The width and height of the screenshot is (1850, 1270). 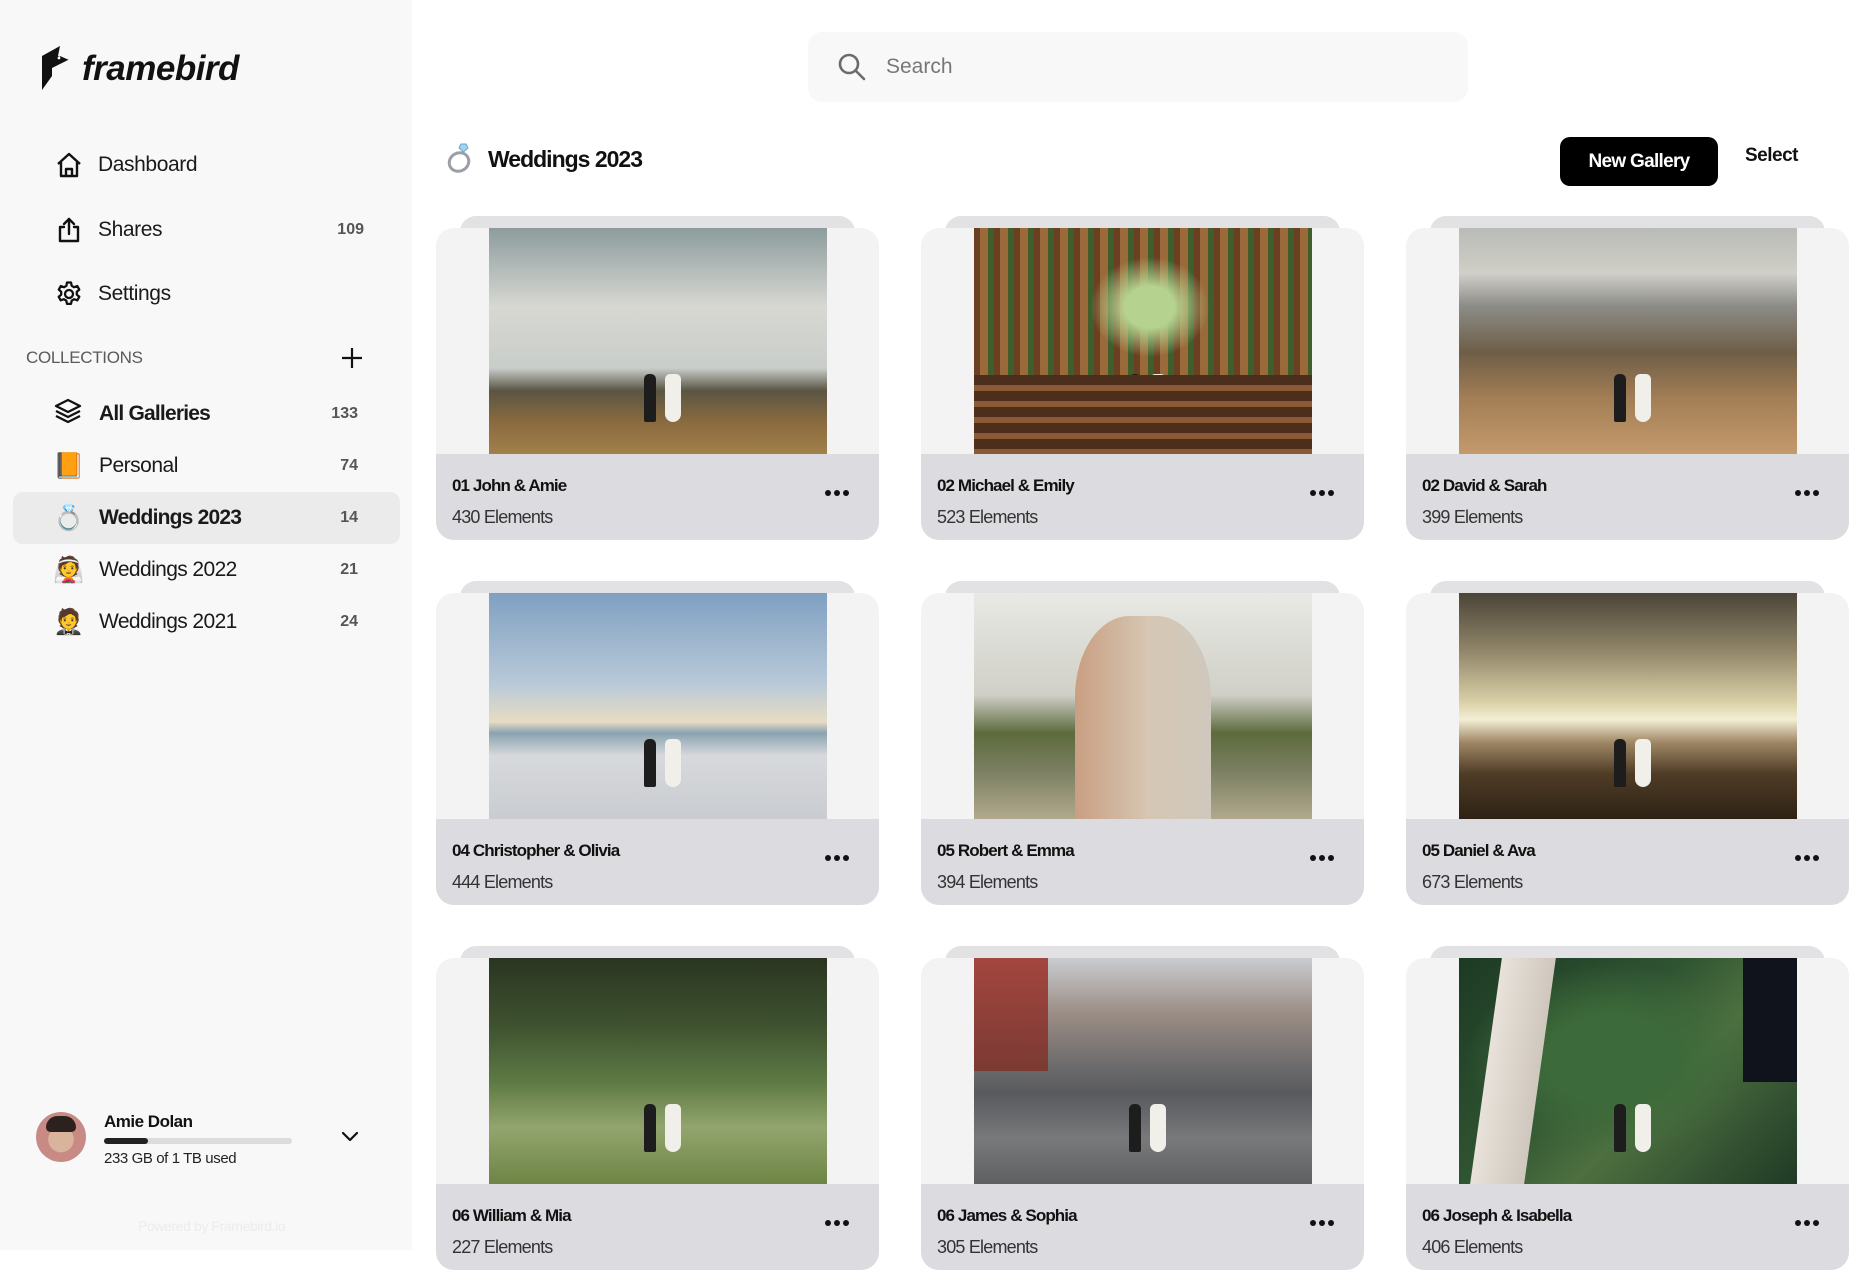 I want to click on gallery-card: 06 William & Mia 227 Elements, so click(x=657, y=1108).